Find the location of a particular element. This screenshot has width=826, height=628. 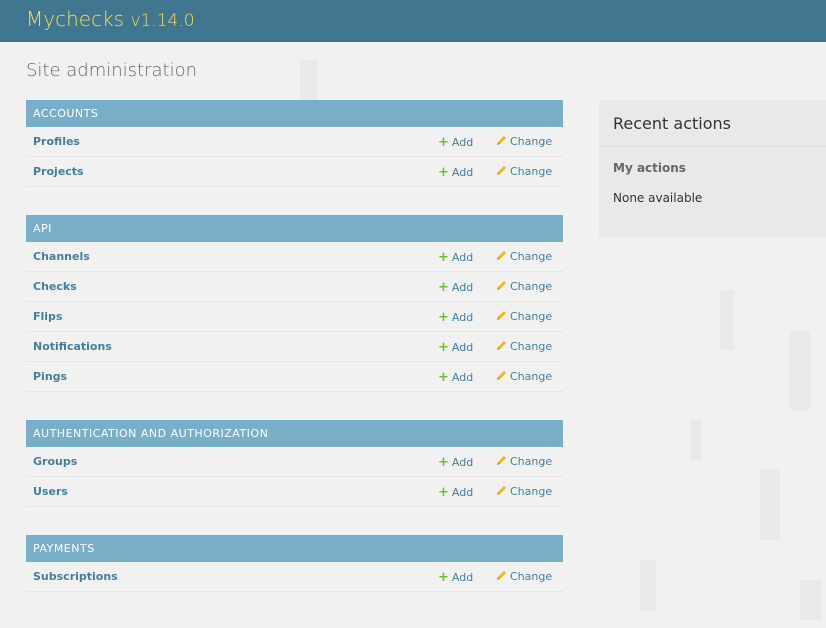

model-link-pings: Pings is located at coordinates (50, 376).